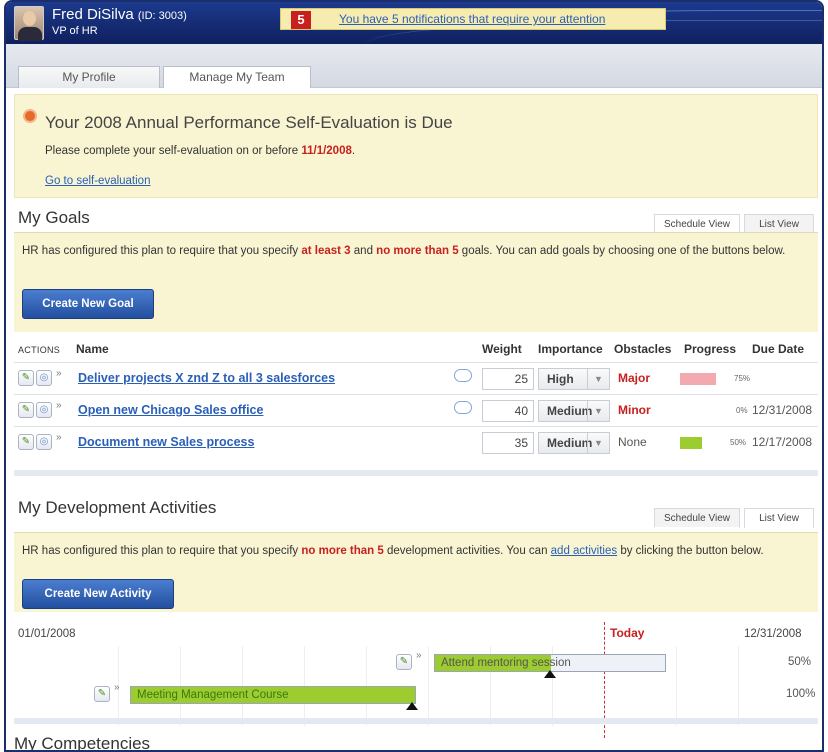 The height and width of the screenshot is (752, 828). Describe the element at coordinates (414, 66) in the screenshot. I see `page-tab-bar: My Profile Manage My Team` at that location.